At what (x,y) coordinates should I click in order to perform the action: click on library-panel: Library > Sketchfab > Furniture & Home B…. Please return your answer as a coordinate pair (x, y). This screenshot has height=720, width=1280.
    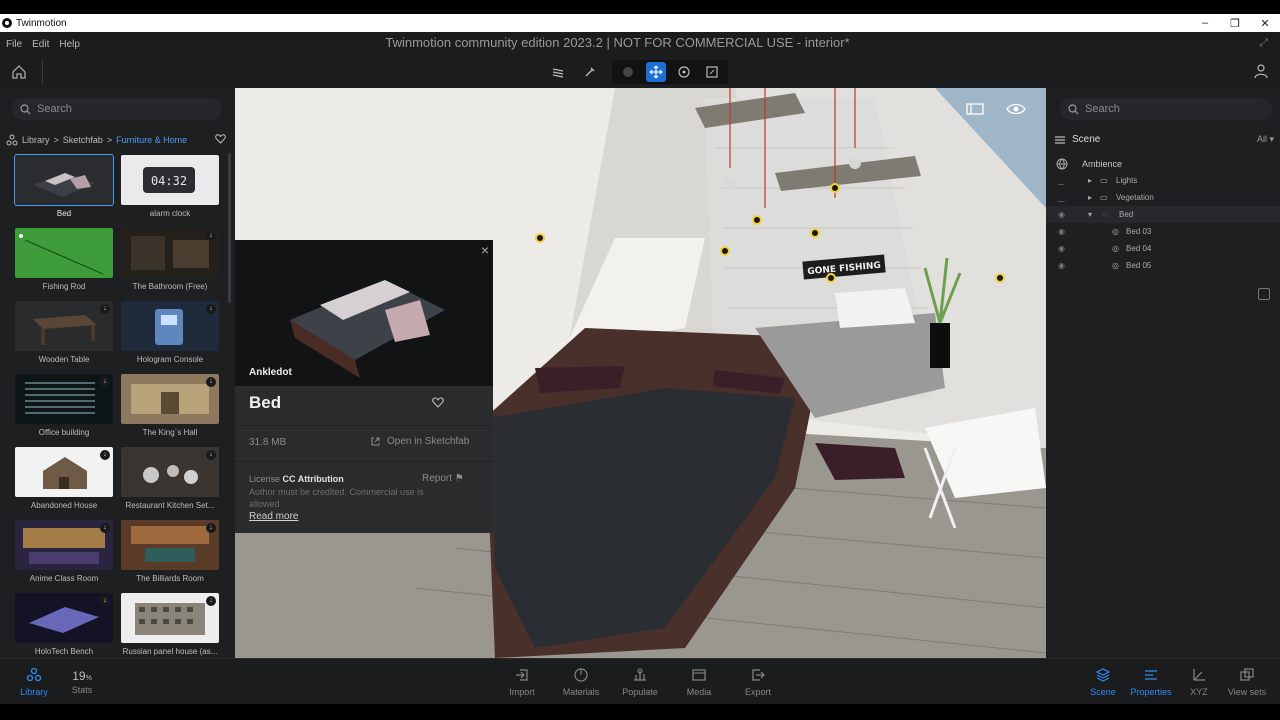
    Looking at the image, I should click on (117, 373).